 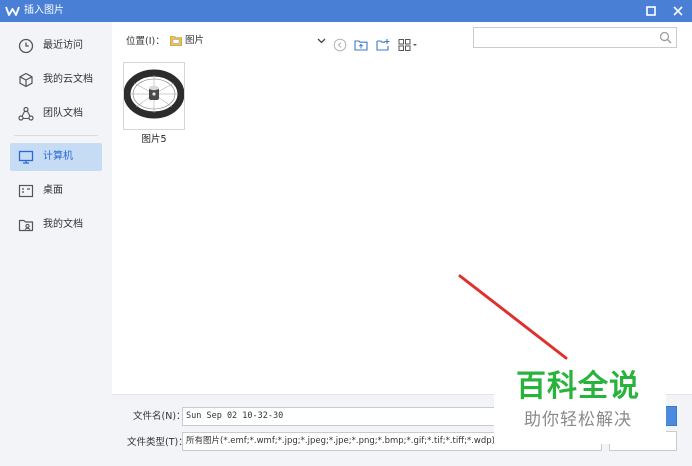 I want to click on search-icon, so click(x=665, y=37).